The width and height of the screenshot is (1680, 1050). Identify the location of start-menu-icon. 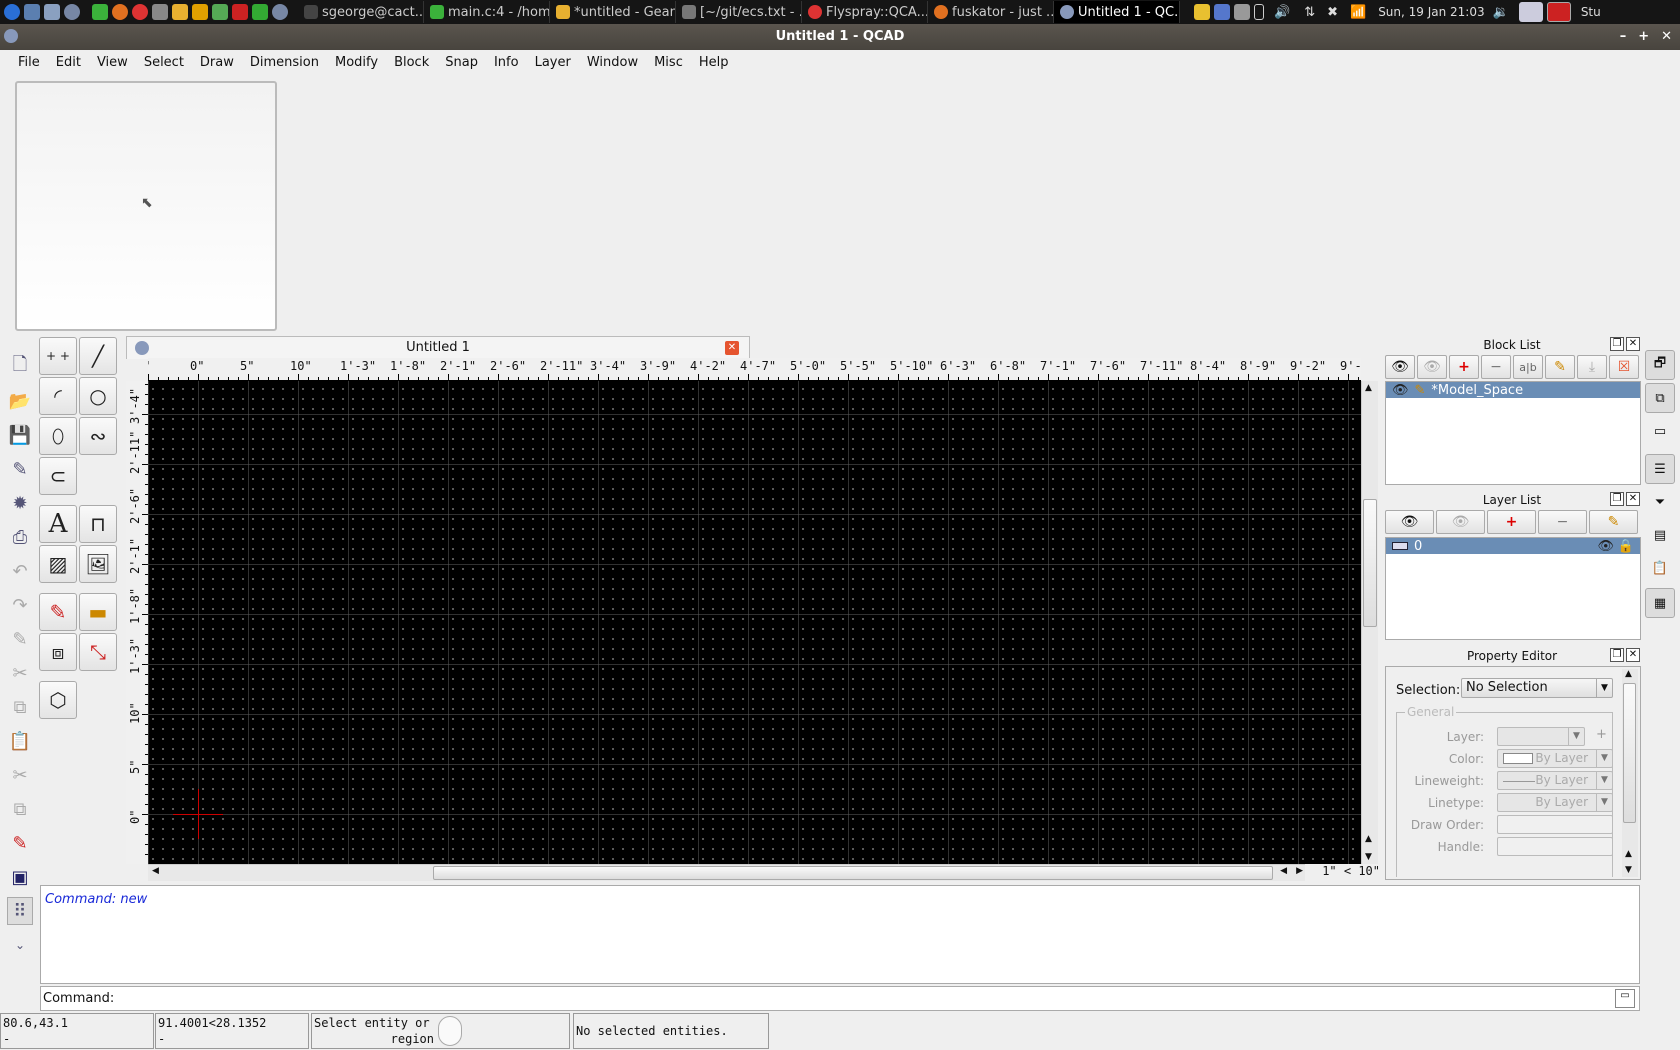
(12, 12).